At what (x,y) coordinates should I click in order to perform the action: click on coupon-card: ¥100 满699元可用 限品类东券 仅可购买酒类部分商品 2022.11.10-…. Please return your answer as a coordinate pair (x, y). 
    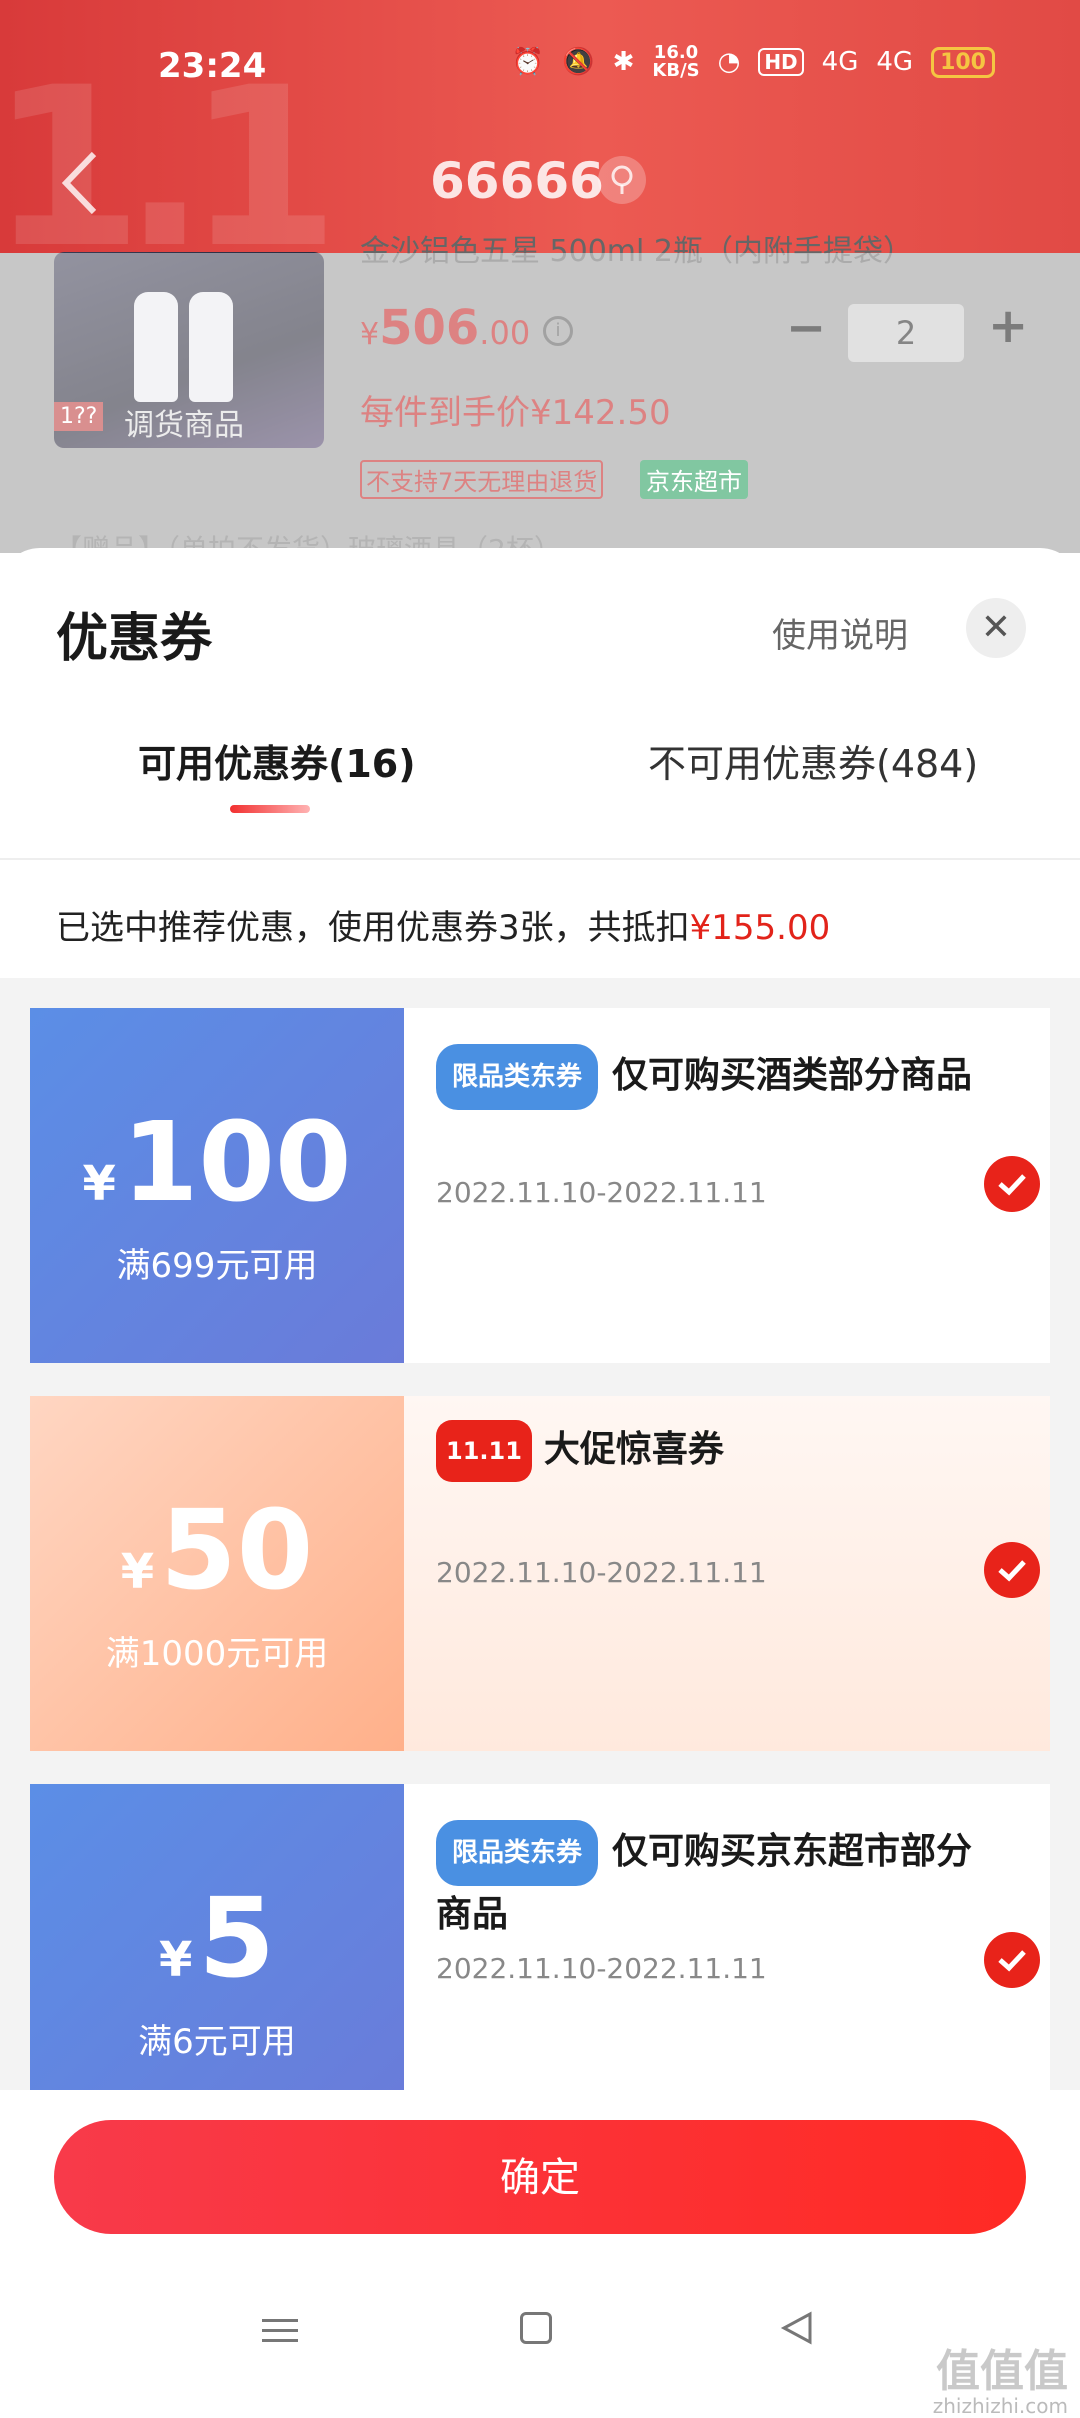
    Looking at the image, I should click on (540, 1185).